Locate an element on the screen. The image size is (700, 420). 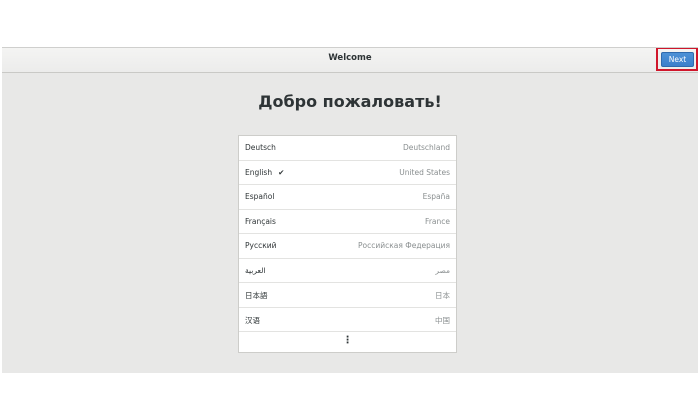
language-row-english: English ✔ United States is located at coordinates (347, 173).